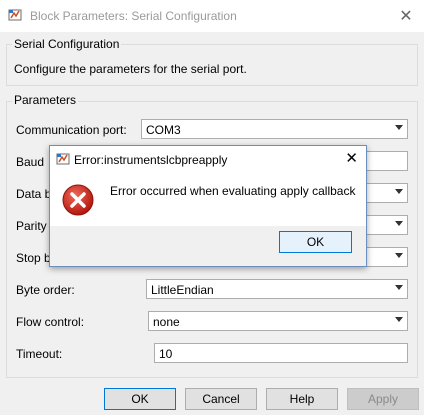 This screenshot has width=424, height=415. I want to click on stop-bits-label: Stop b, so click(33, 258).